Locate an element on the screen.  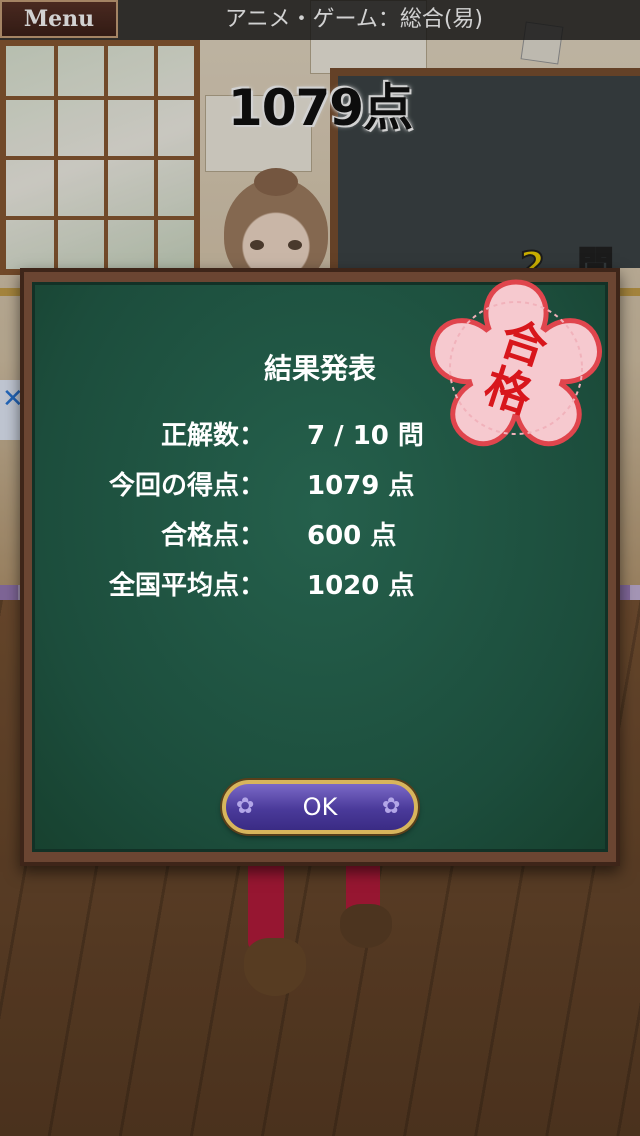
ok-button: ✿ OK ✿ is located at coordinates (320, 807).